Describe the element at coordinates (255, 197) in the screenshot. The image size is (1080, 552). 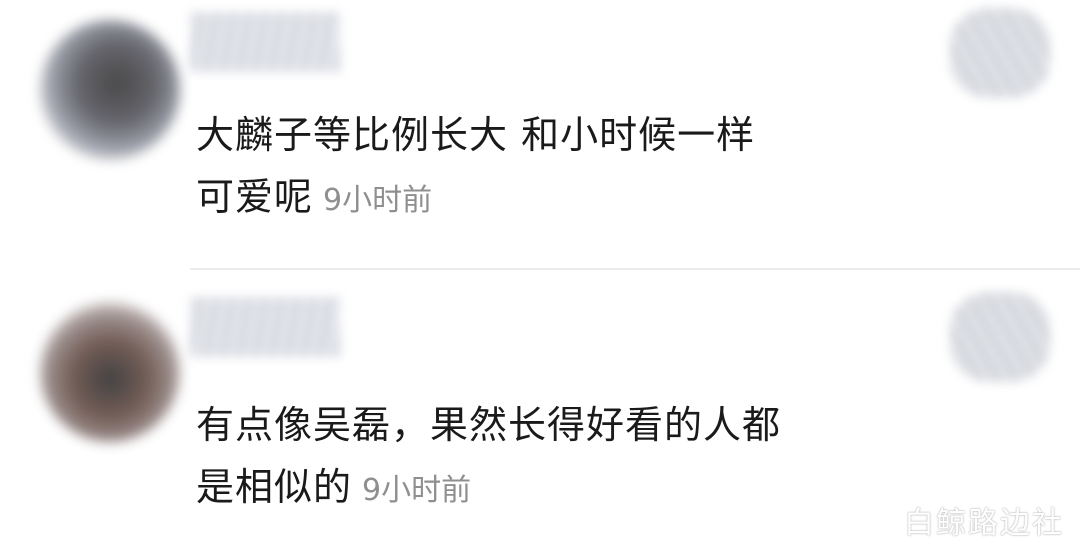
I see `comment-text-line-2: 可爱呢` at that location.